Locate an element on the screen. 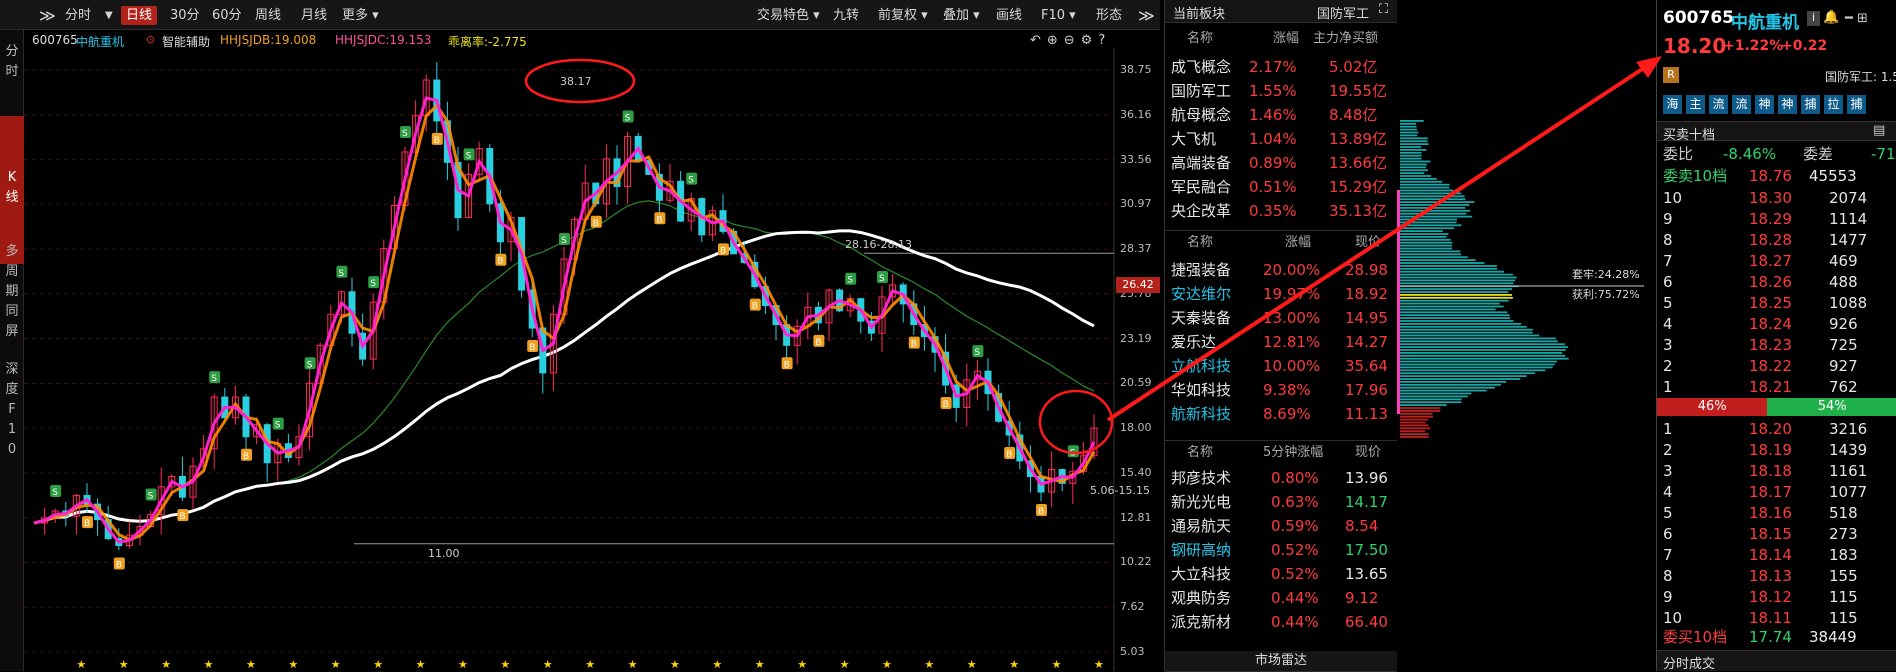 Image resolution: width=1896 pixels, height=672 pixels. fivemin-col-price: 现价 is located at coordinates (1368, 453).